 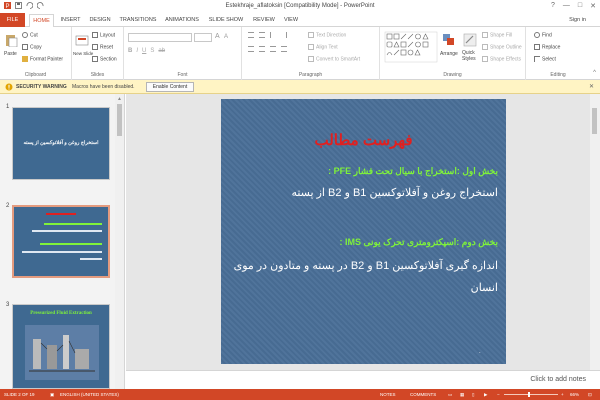 What do you see at coordinates (226, 37) in the screenshot?
I see `font-shrink-icon: A` at bounding box center [226, 37].